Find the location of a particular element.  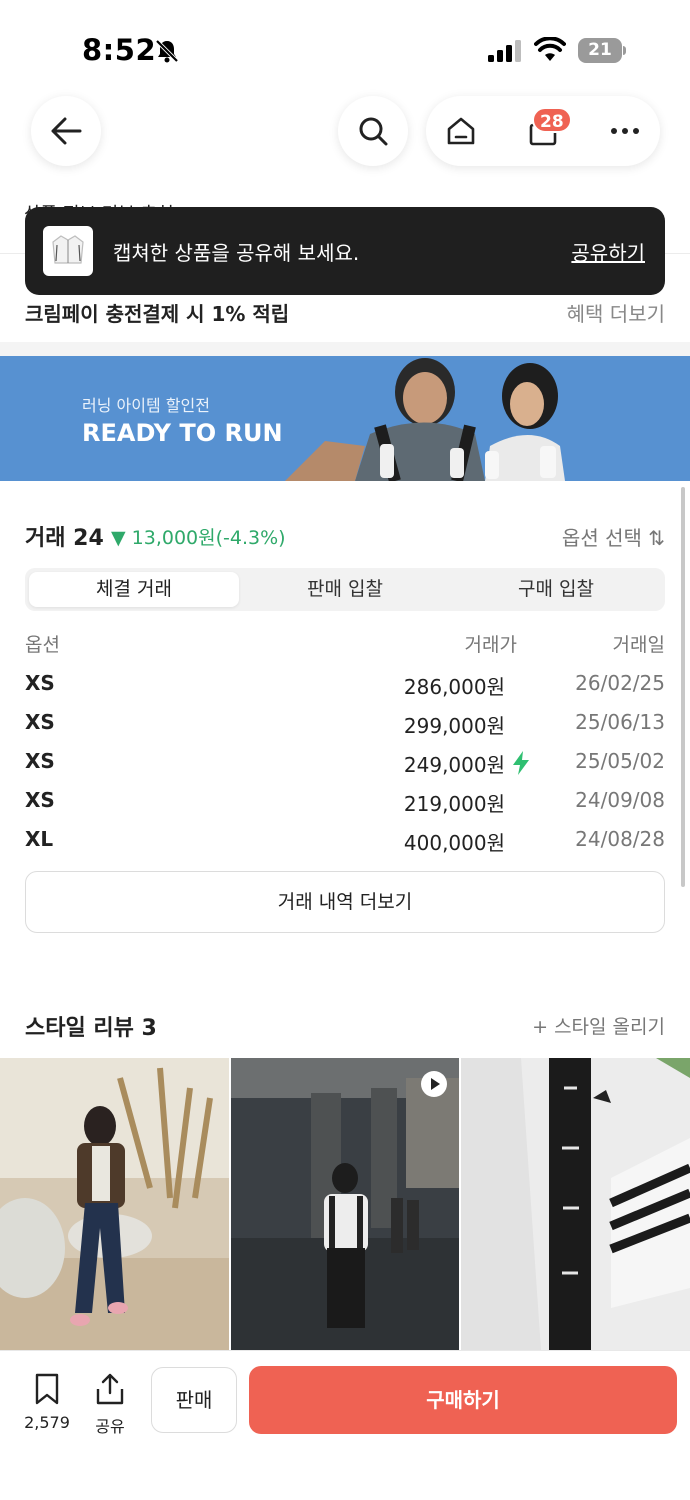

row-date: 25/05/02 is located at coordinates (620, 761).